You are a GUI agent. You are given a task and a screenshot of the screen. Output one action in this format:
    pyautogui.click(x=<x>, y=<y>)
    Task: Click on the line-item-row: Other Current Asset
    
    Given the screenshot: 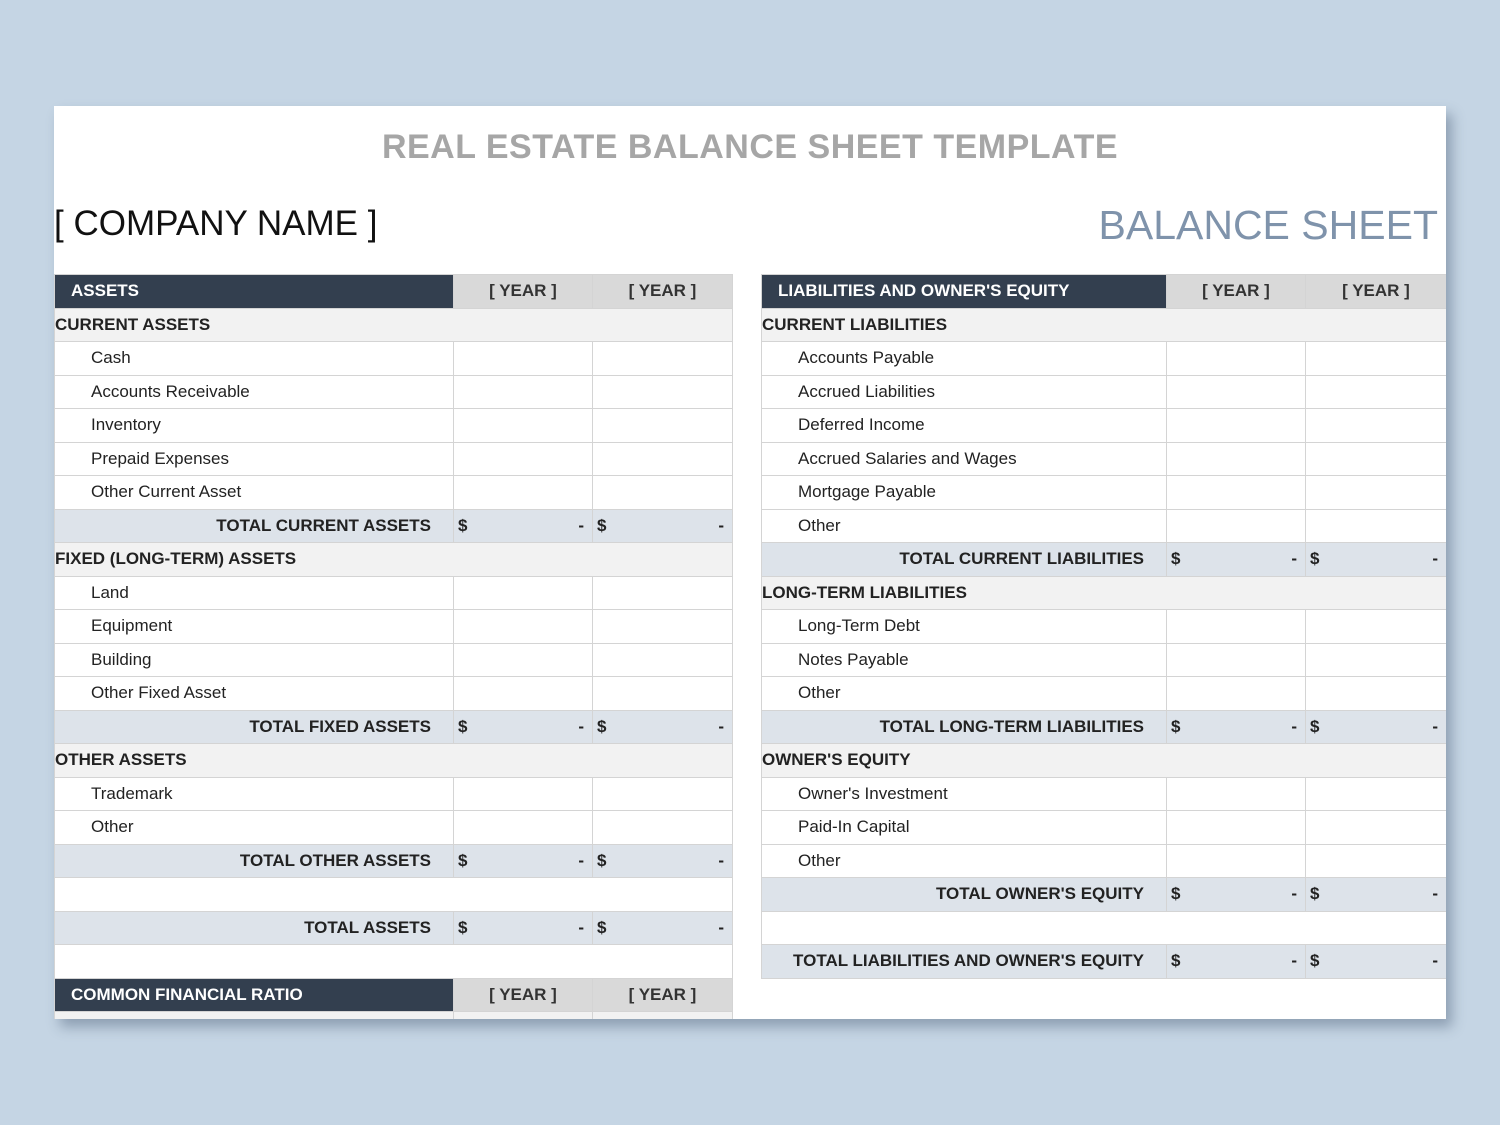 What is the action you would take?
    pyautogui.click(x=393, y=492)
    